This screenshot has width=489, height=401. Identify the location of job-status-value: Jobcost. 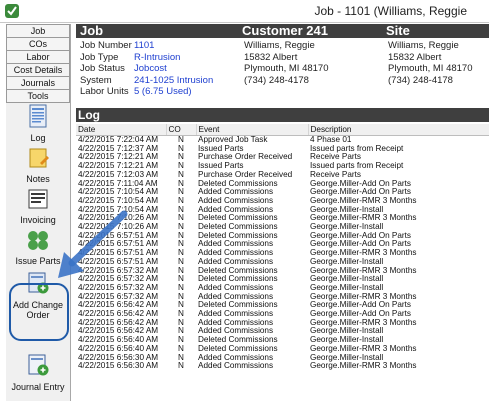
(173, 69).